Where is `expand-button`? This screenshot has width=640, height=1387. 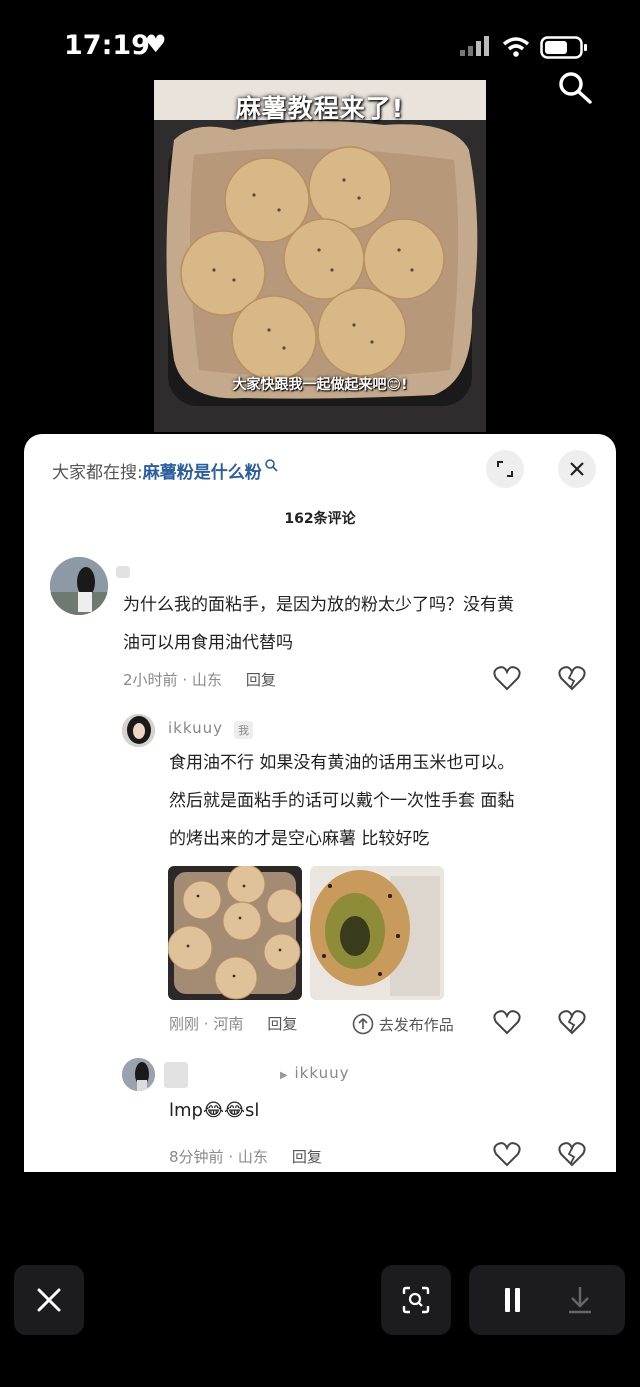 expand-button is located at coordinates (505, 469).